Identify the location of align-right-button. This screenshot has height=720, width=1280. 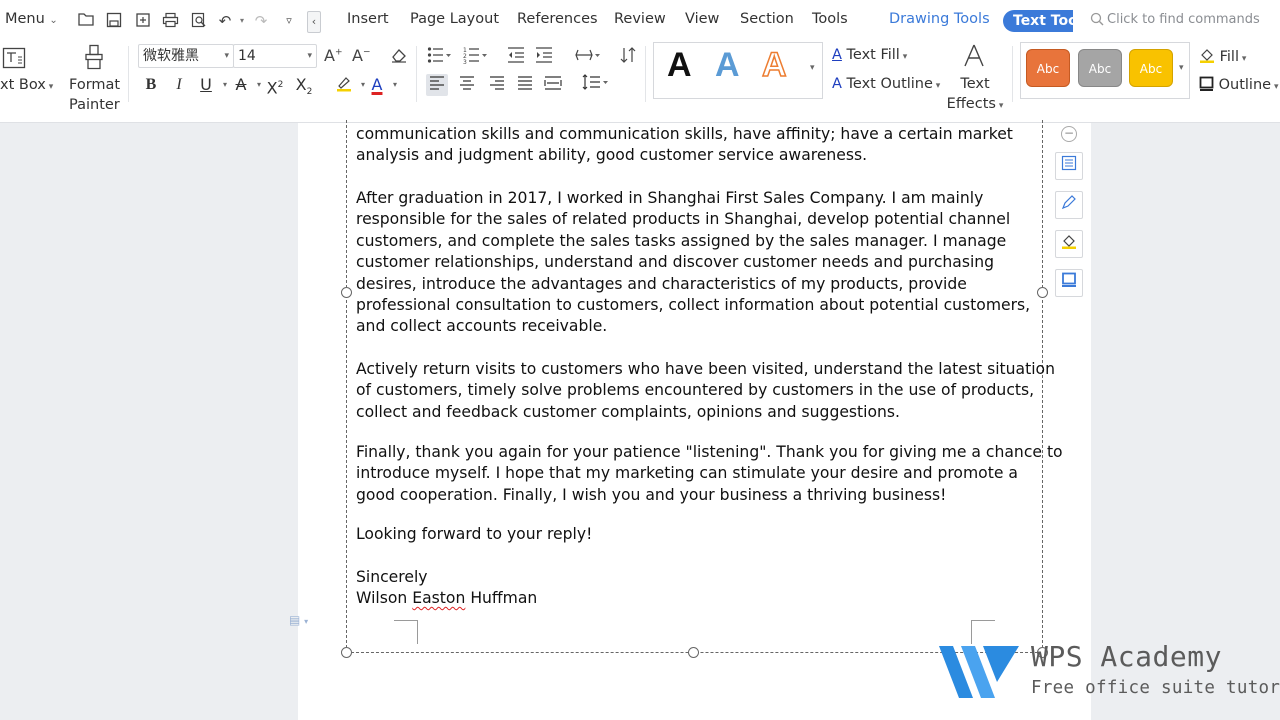
(497, 85).